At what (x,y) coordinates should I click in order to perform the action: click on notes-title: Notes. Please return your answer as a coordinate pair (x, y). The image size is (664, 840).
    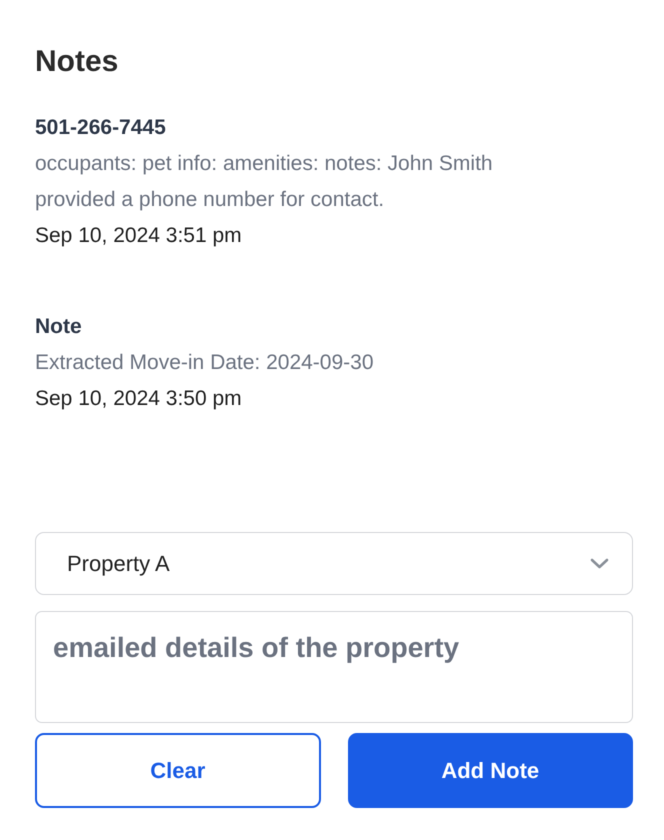
    Looking at the image, I should click on (77, 62).